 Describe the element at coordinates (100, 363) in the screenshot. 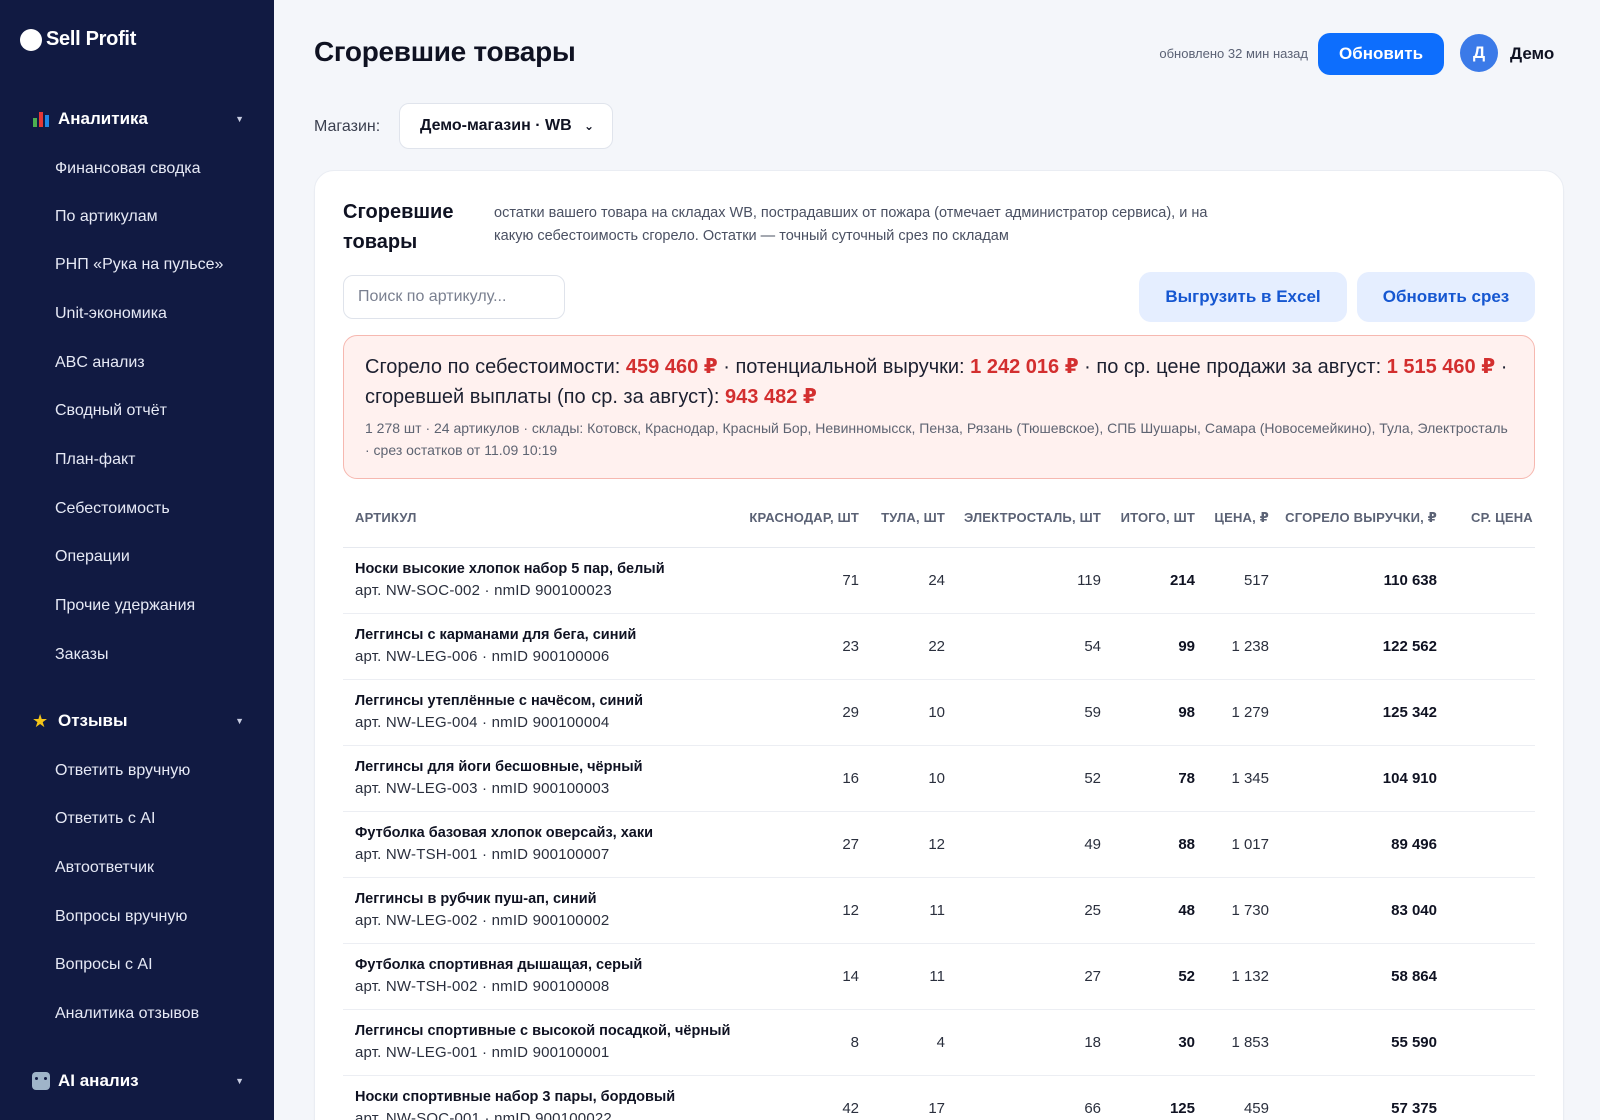

I see `sidebar-item-abc-analysis: ABC анализ` at that location.